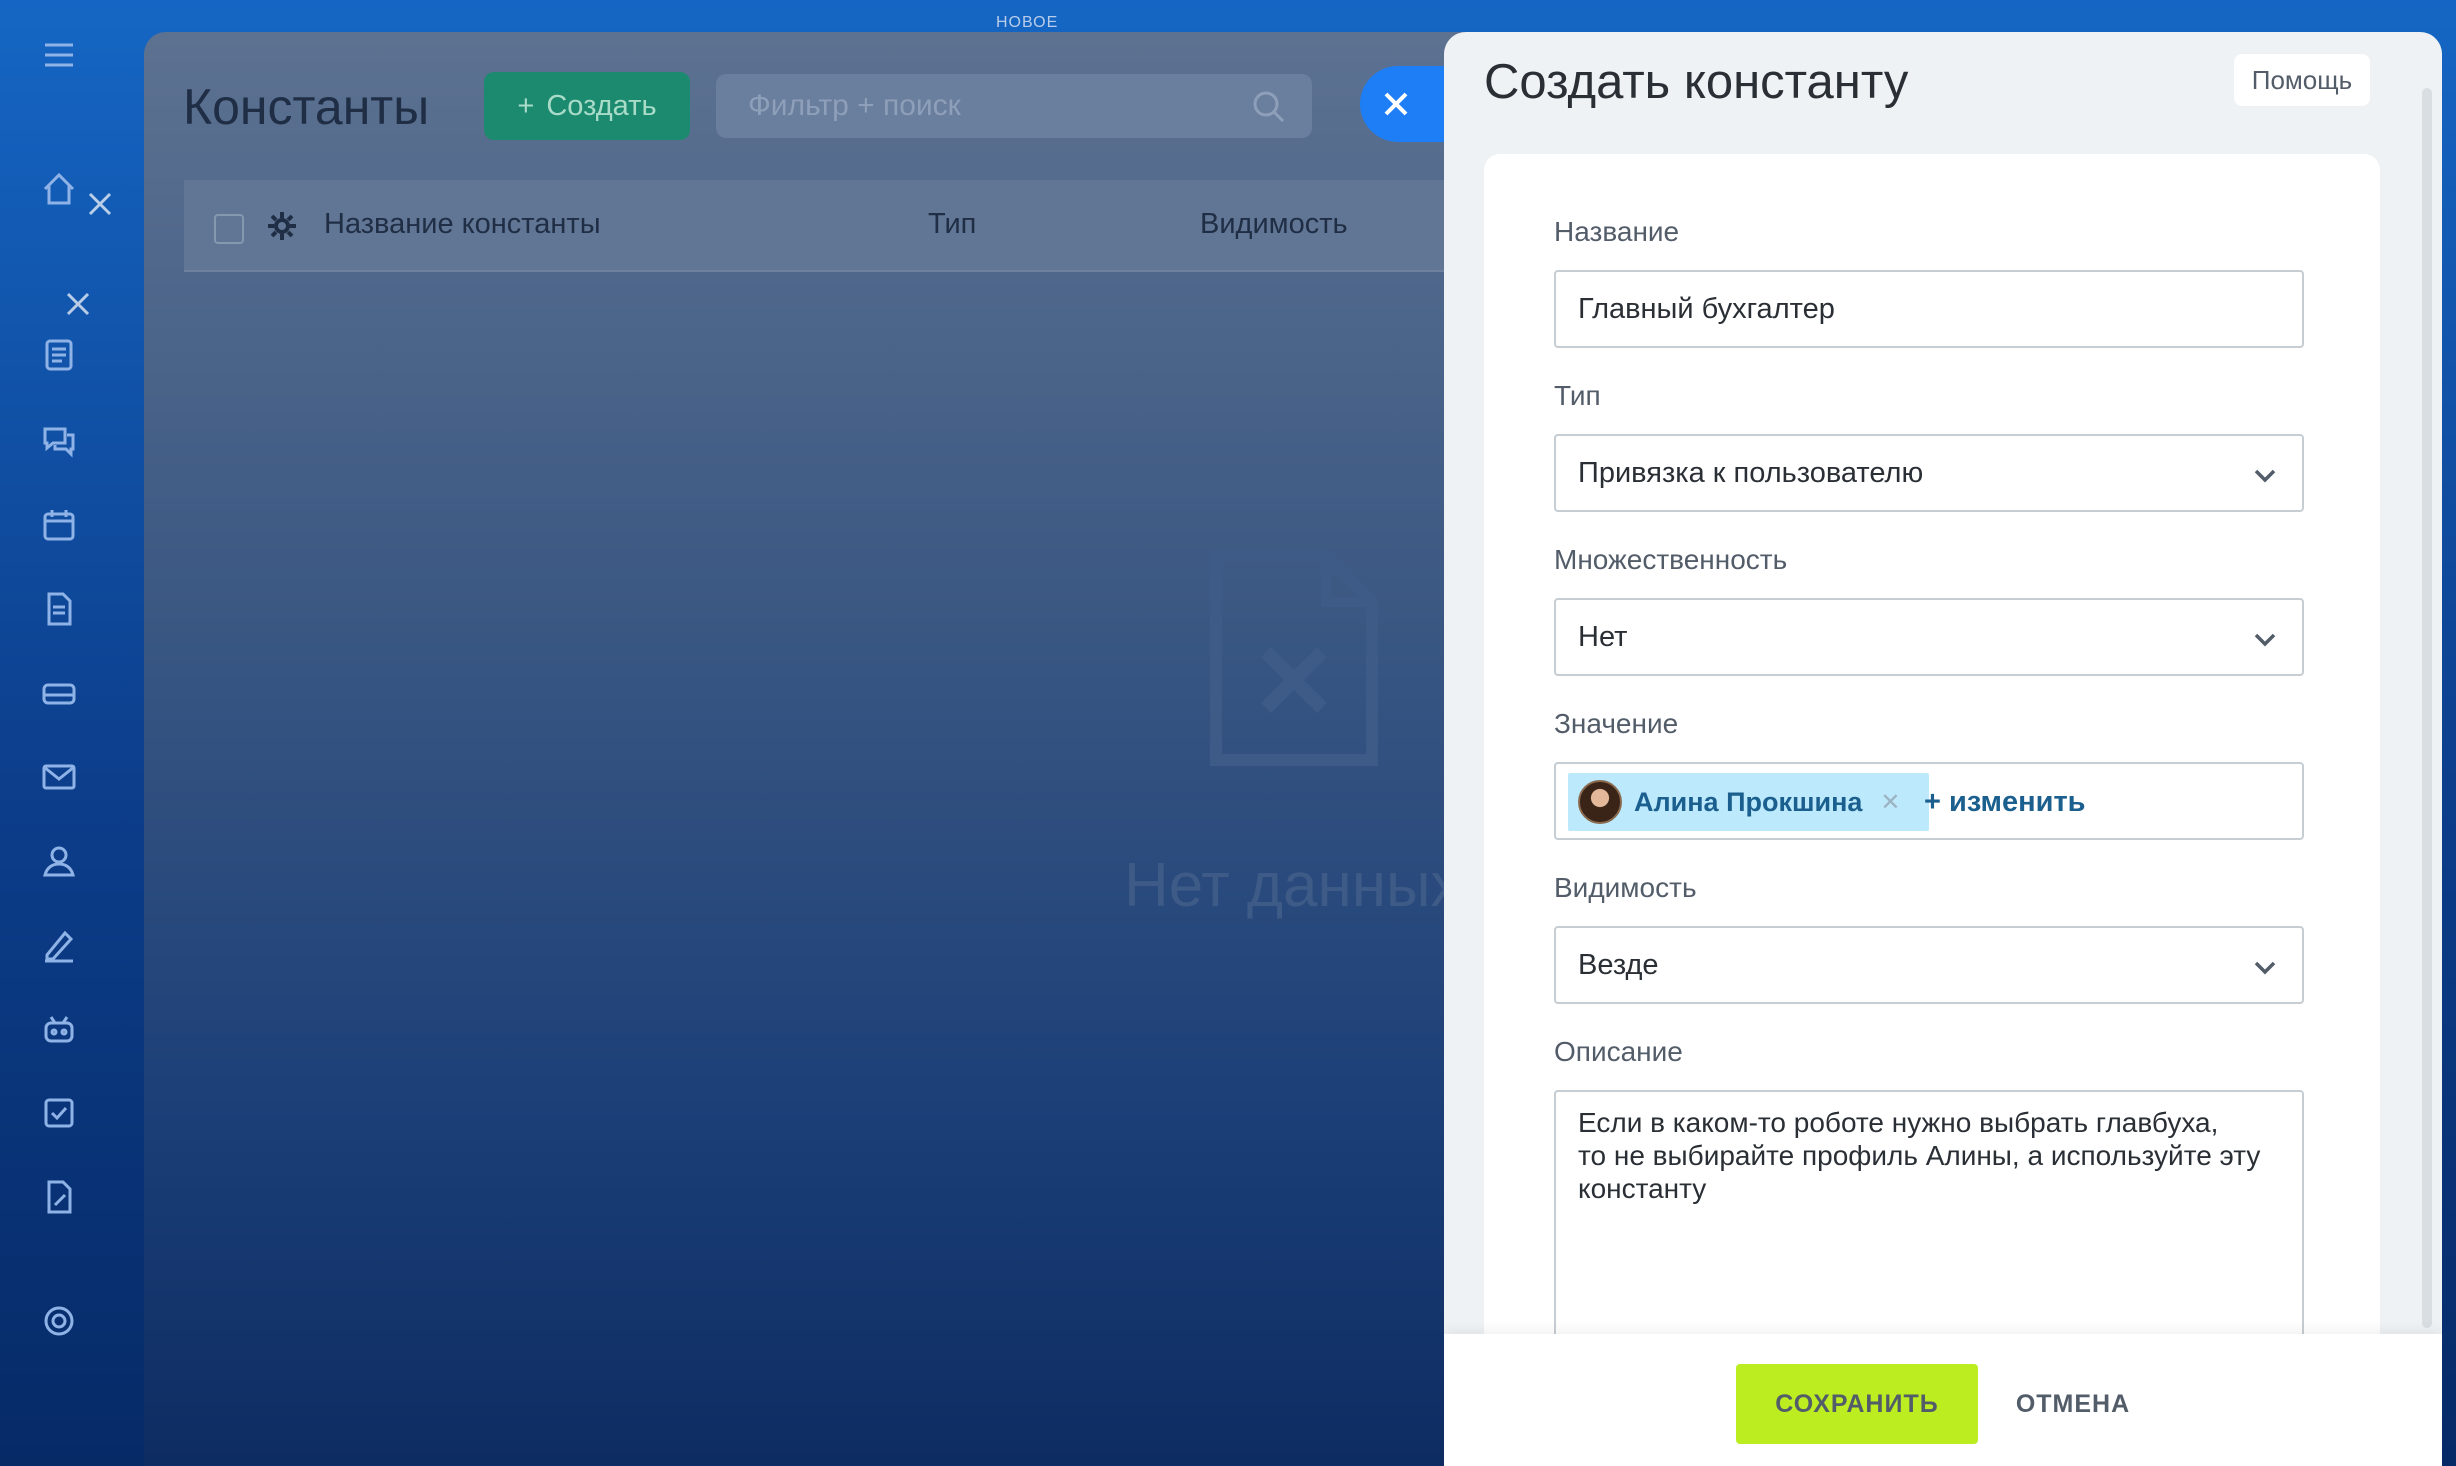 The image size is (2456, 1466). What do you see at coordinates (59, 525) in the screenshot?
I see `calendar-icon` at bounding box center [59, 525].